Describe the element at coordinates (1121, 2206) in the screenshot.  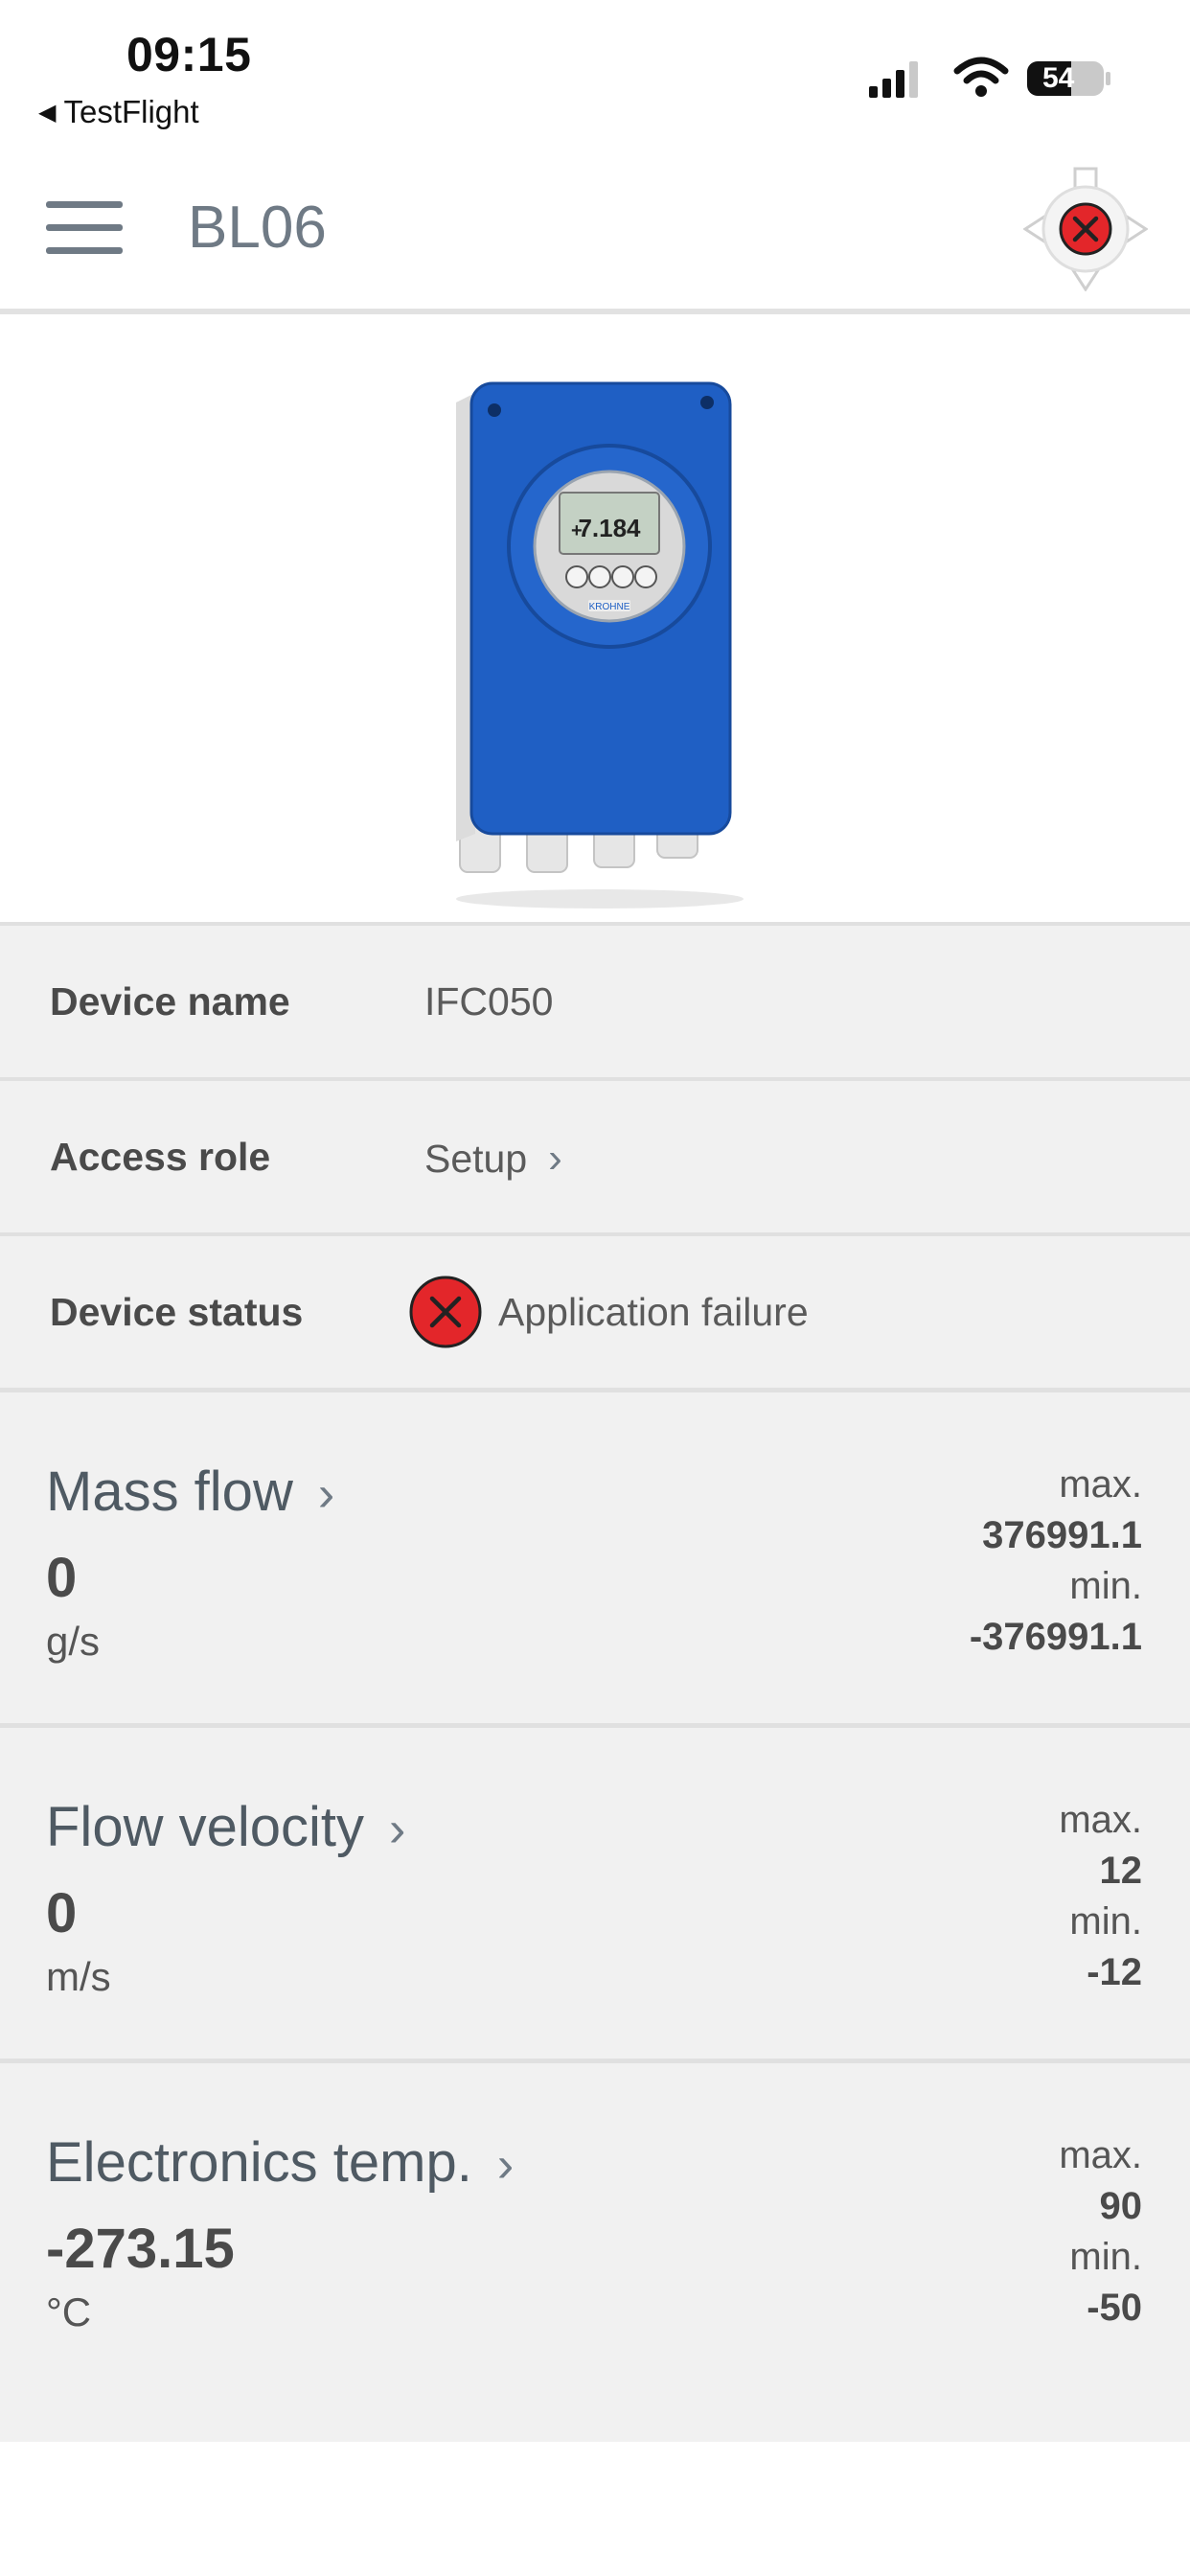
I see `max-value: 90` at that location.